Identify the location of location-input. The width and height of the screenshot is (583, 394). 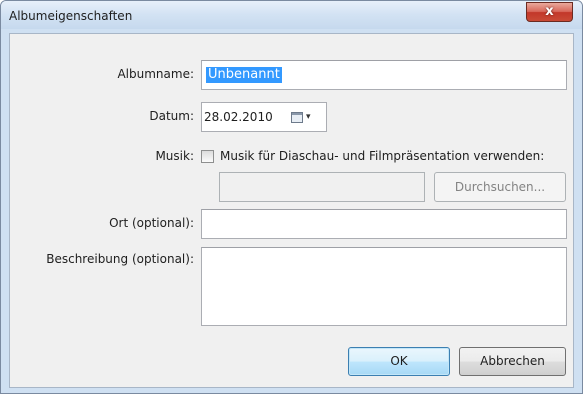
(384, 224).